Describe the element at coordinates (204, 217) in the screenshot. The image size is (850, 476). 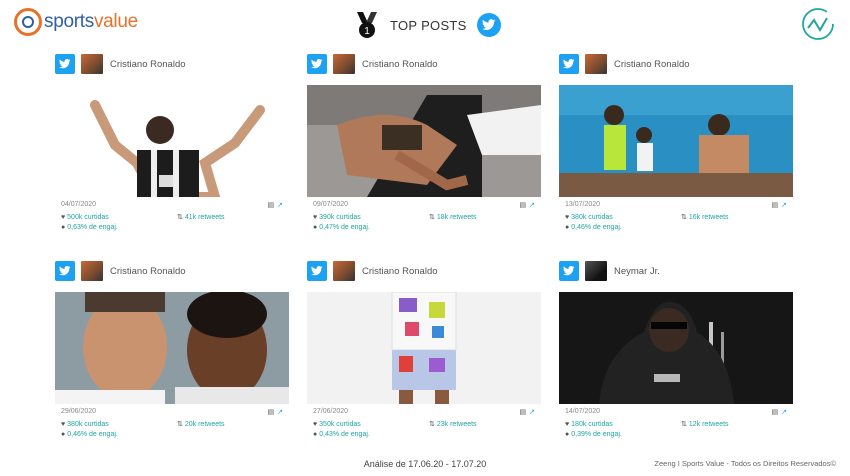
I see `retweets-count: 41k retweets` at that location.